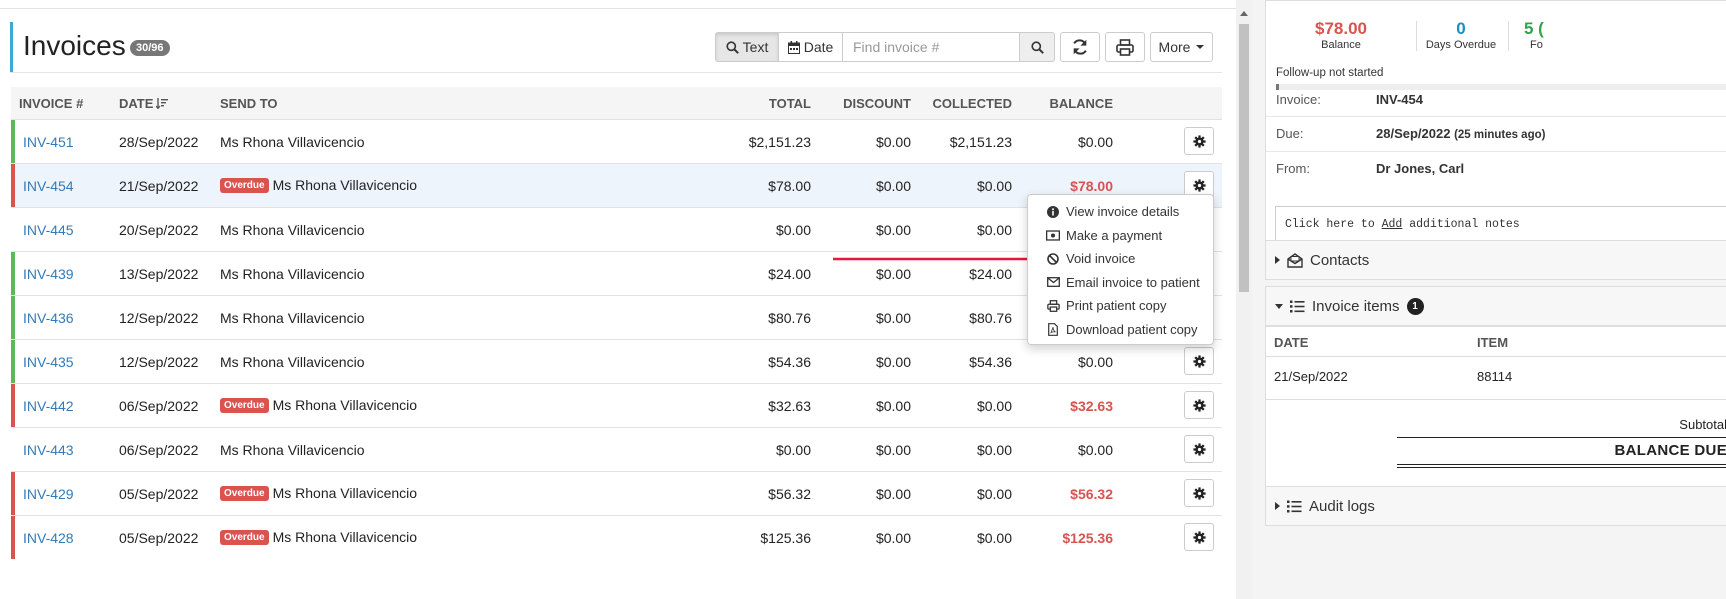  I want to click on column-collected: COLLECTED, so click(972, 103).